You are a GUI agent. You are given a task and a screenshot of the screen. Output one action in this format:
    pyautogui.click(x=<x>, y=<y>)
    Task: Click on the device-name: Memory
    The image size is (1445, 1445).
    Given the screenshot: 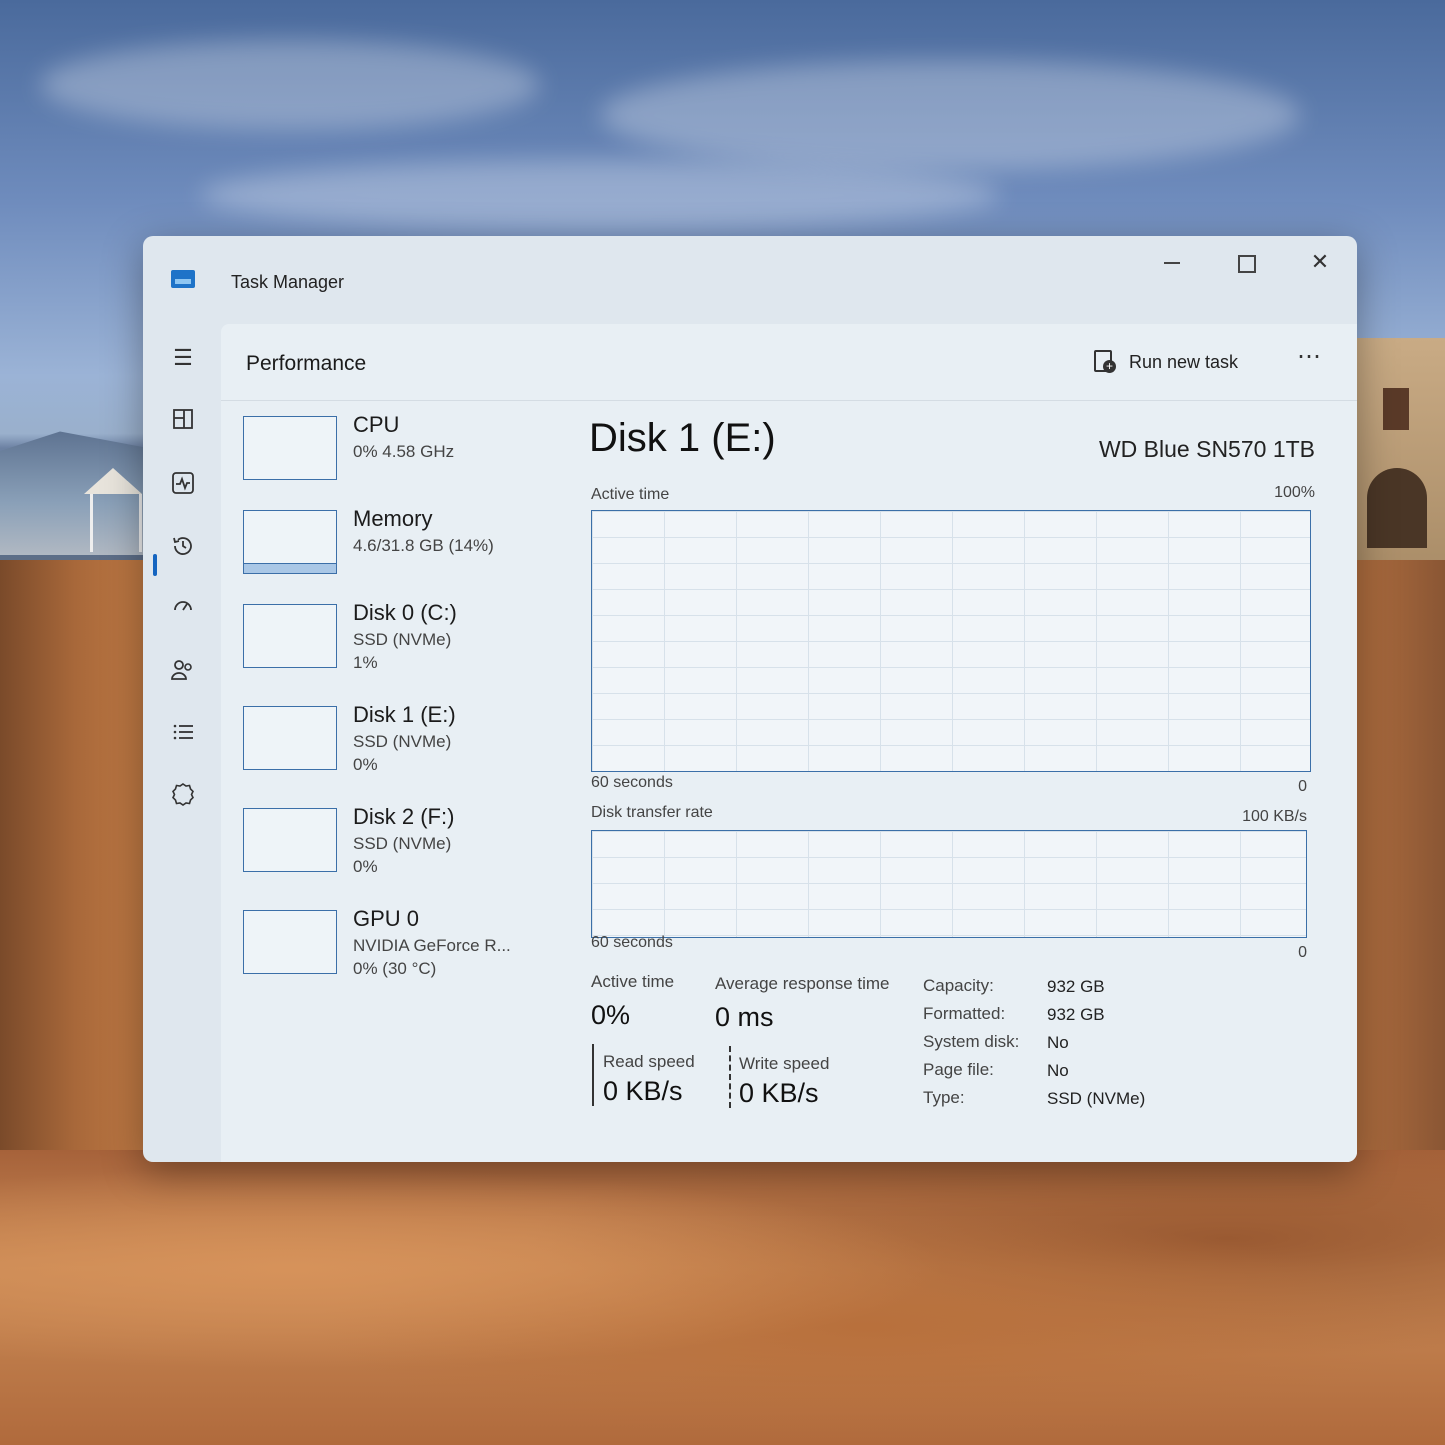 What is the action you would take?
    pyautogui.click(x=393, y=518)
    